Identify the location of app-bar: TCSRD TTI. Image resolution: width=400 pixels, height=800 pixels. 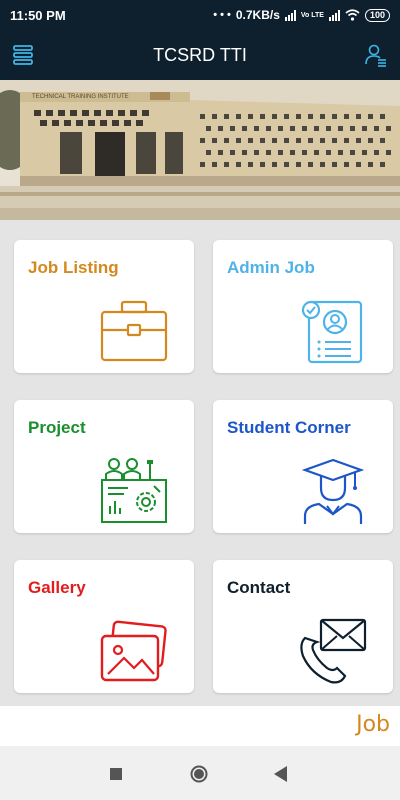
(200, 55).